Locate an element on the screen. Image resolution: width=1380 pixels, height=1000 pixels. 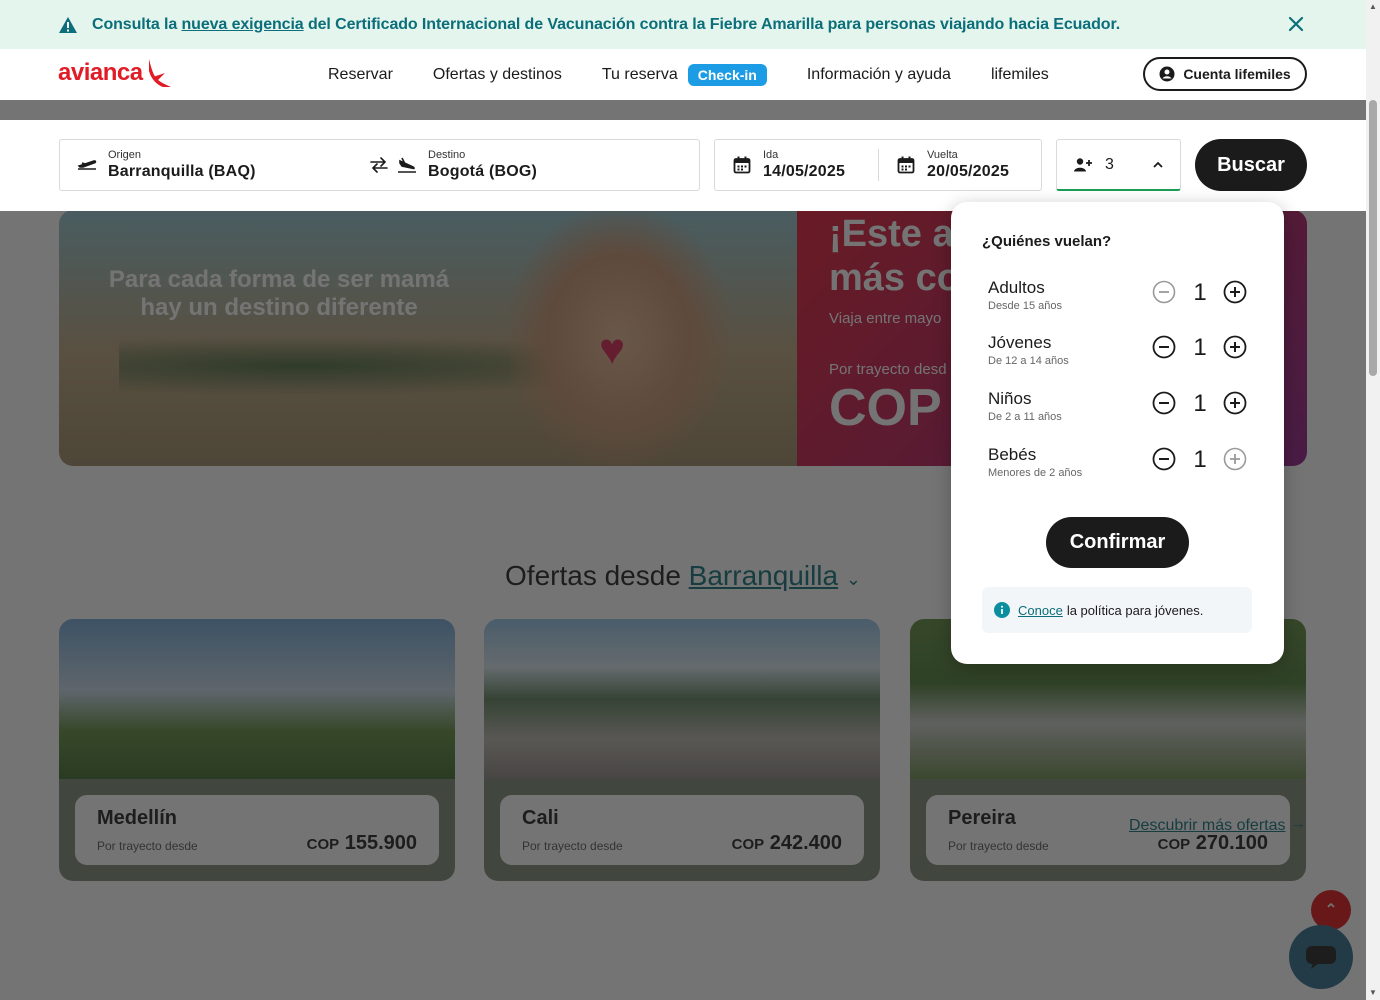
notice-link: nueva exigencia is located at coordinates (242, 24).